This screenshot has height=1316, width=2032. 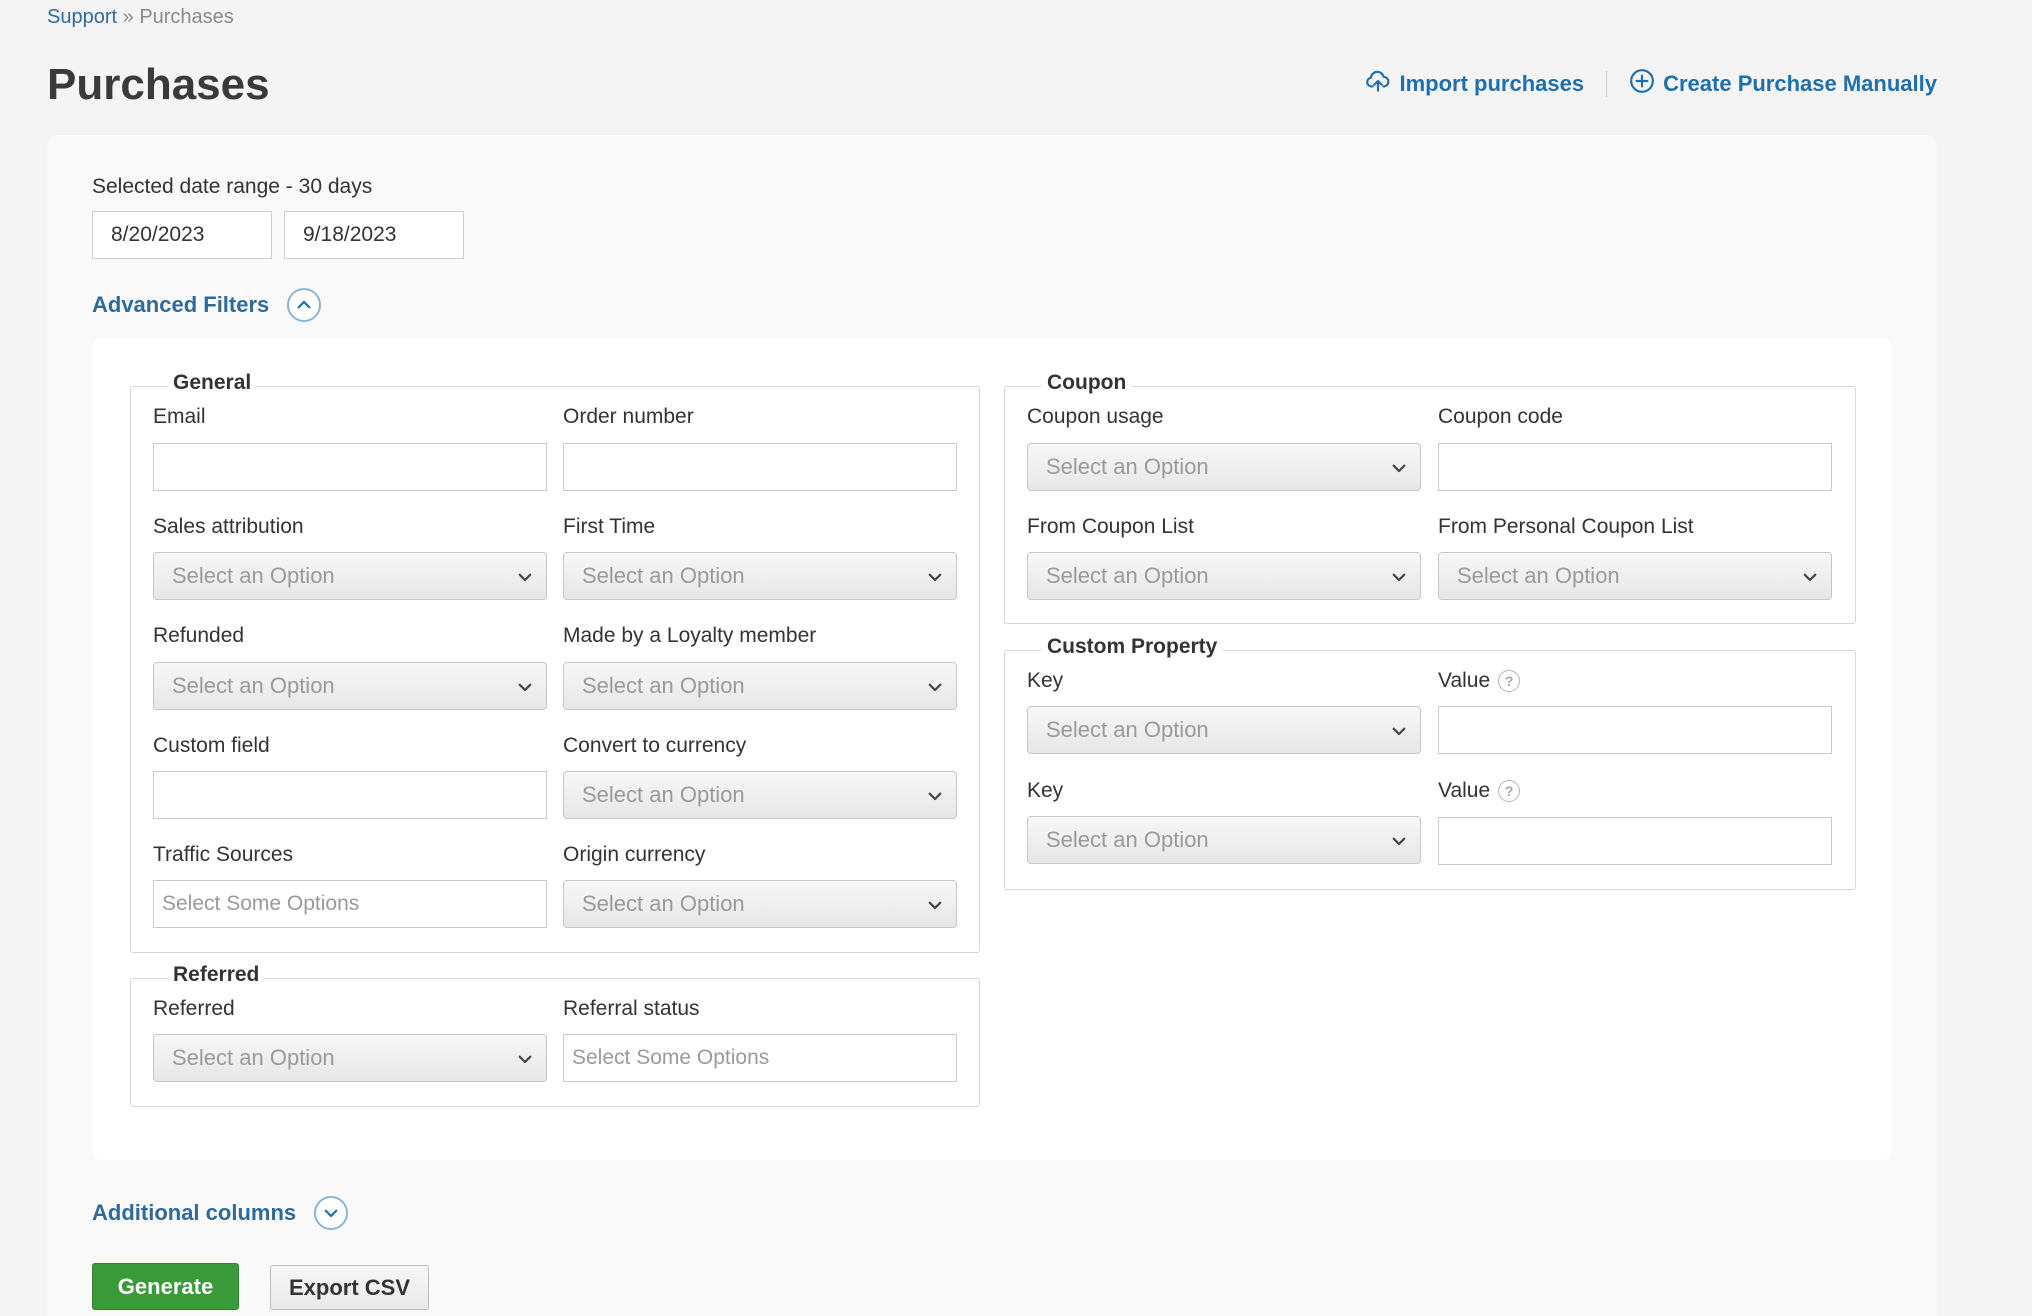 What do you see at coordinates (228, 526) in the screenshot?
I see `sales-attribution-label: Sales attribution` at bounding box center [228, 526].